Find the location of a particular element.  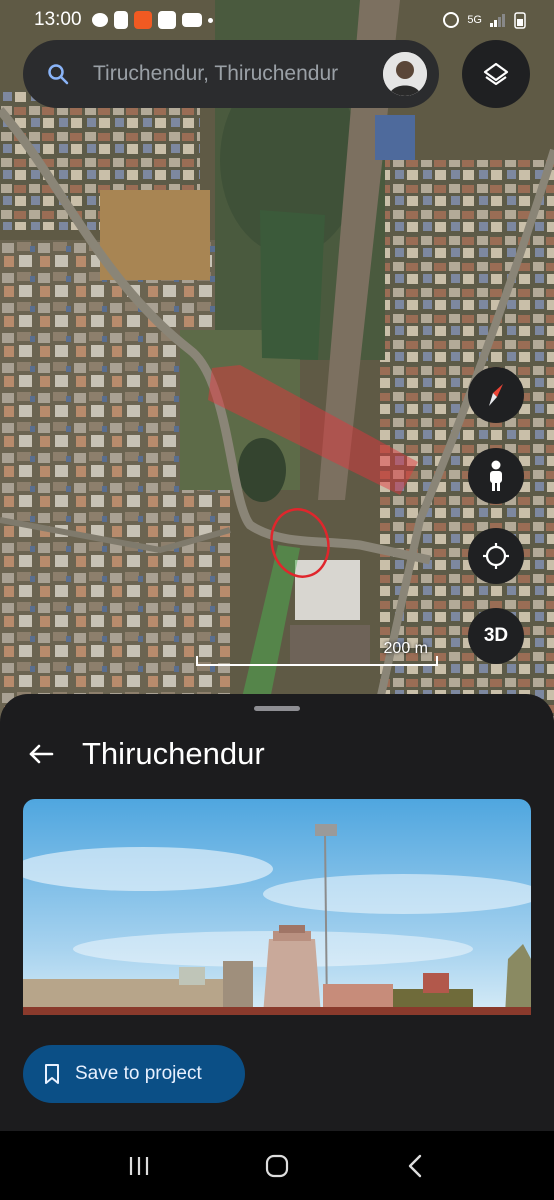

3d-toggle-button: 3D is located at coordinates (496, 636).